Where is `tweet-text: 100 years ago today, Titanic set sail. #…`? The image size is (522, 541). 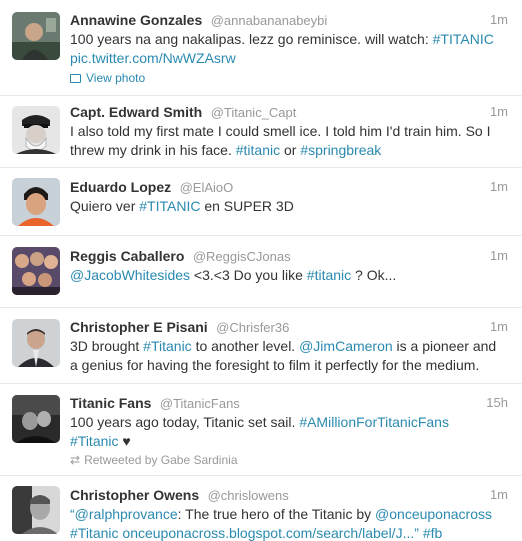
tweet-text: 100 years ago today, Titanic set sail. #… is located at coordinates (289, 422).